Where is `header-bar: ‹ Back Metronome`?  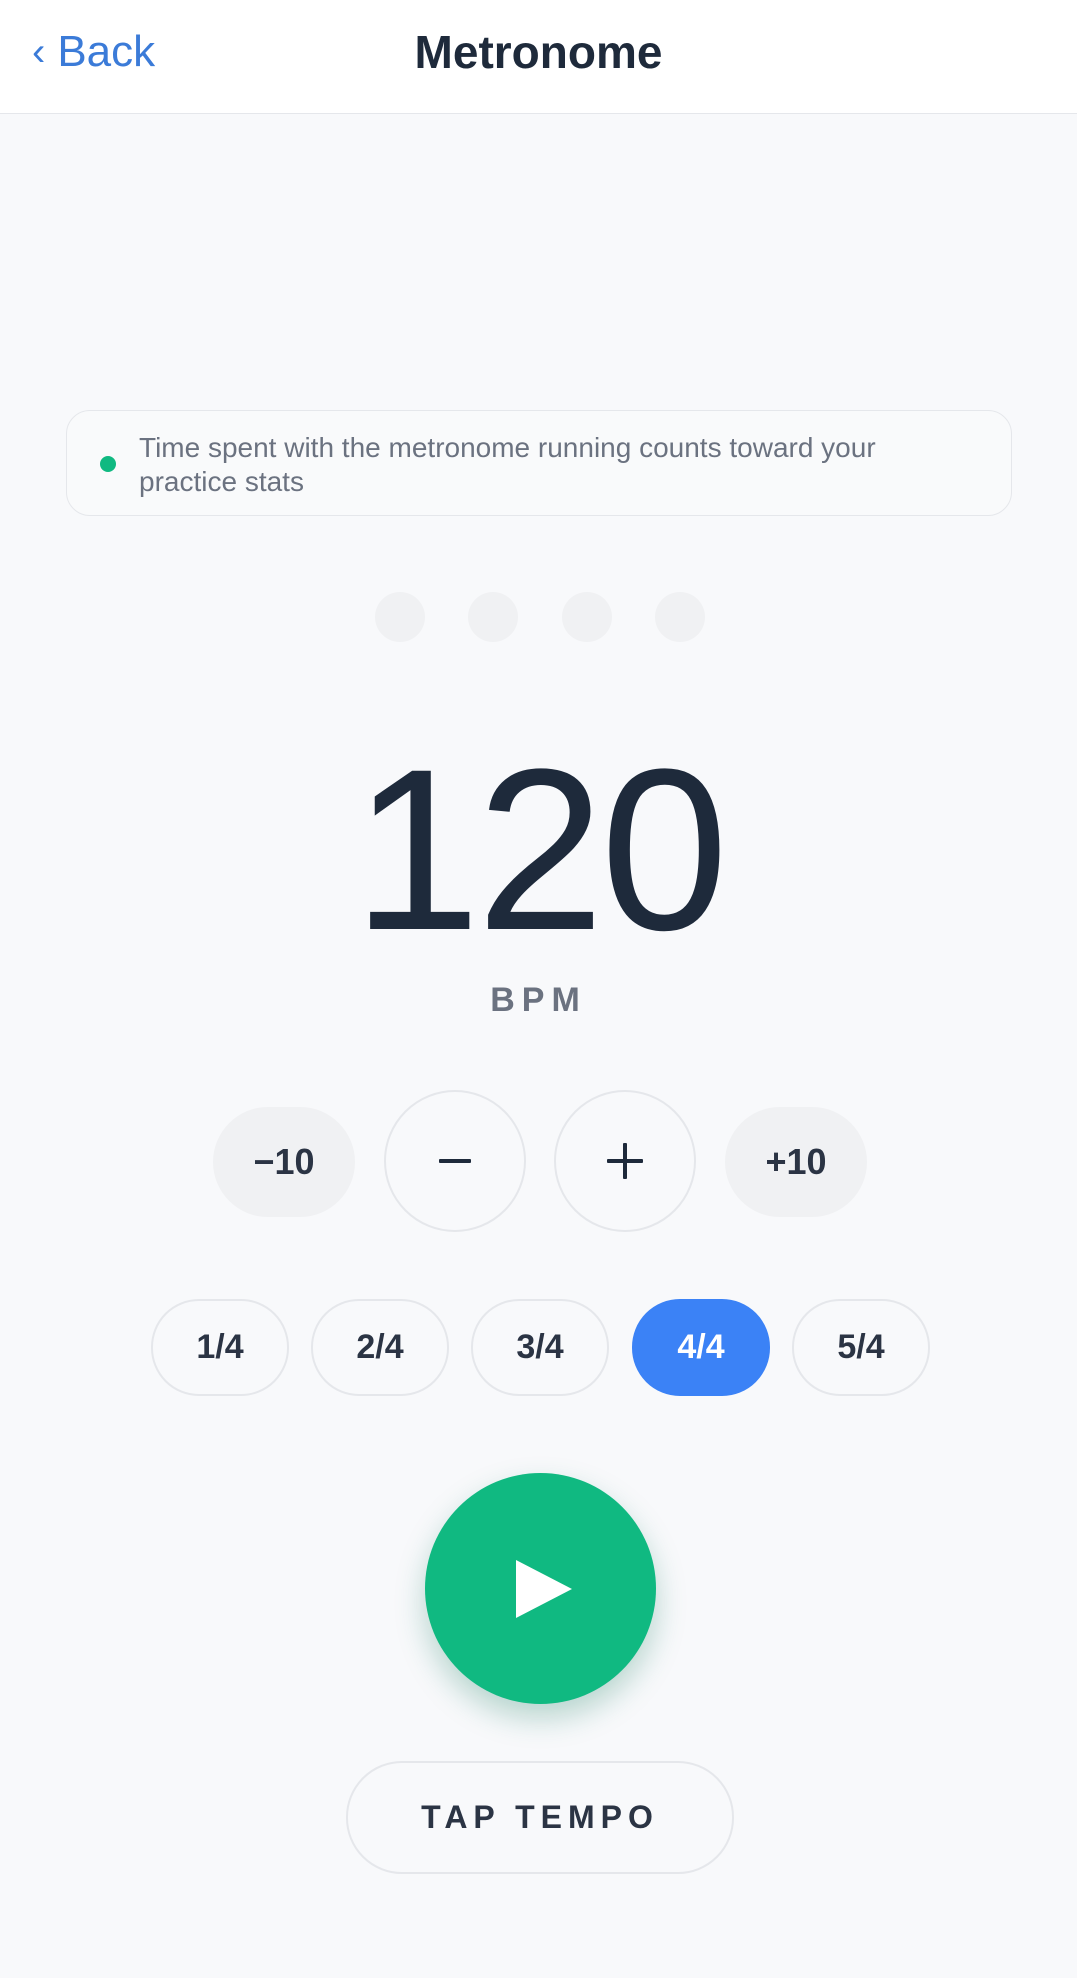 header-bar: ‹ Back Metronome is located at coordinates (538, 57).